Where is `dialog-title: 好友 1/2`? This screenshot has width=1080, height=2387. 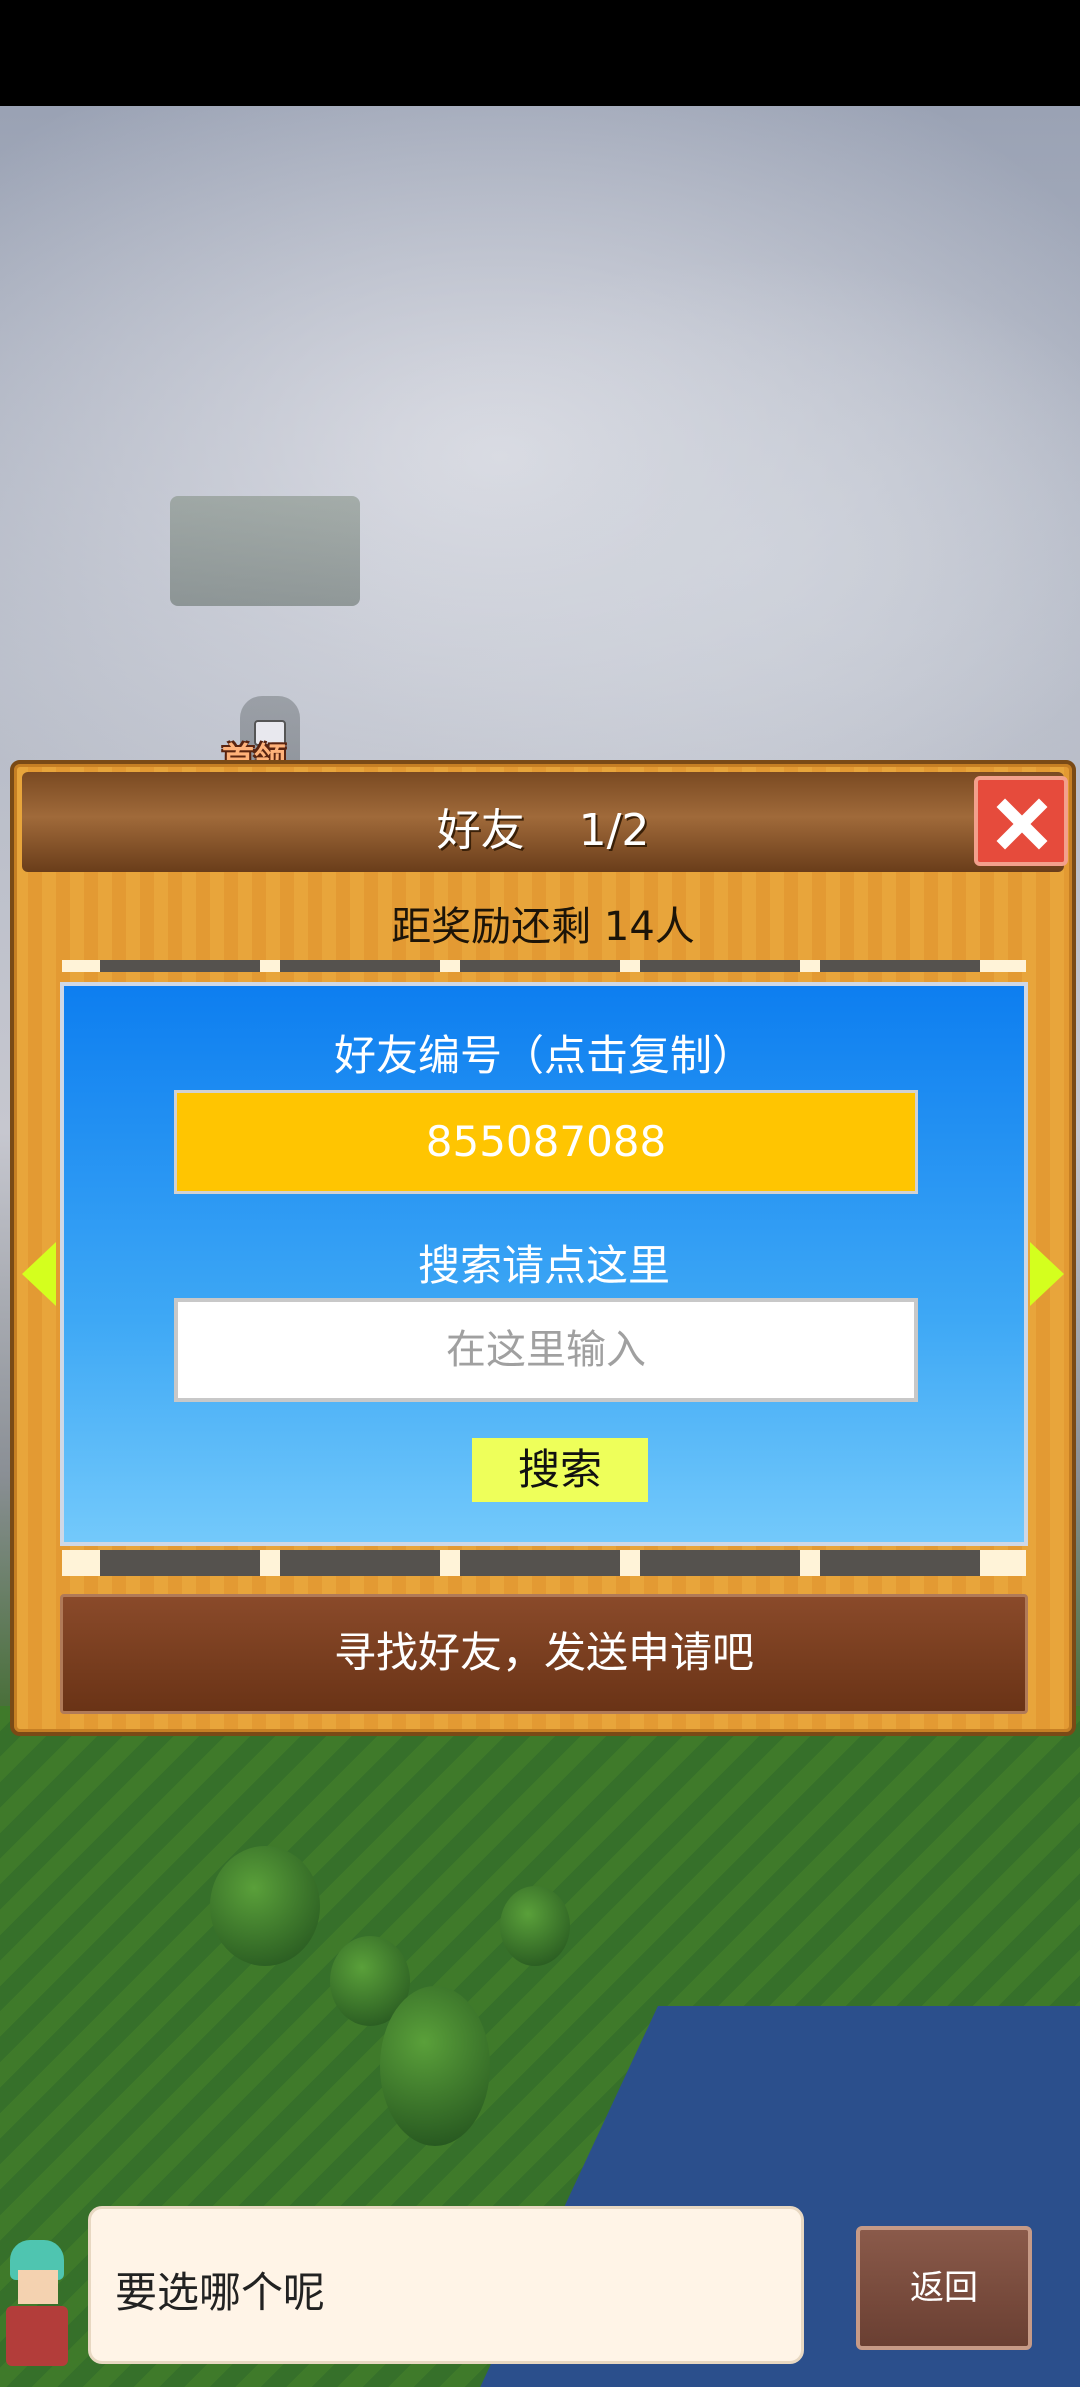
dialog-title: 好友 1/2 is located at coordinates (543, 826).